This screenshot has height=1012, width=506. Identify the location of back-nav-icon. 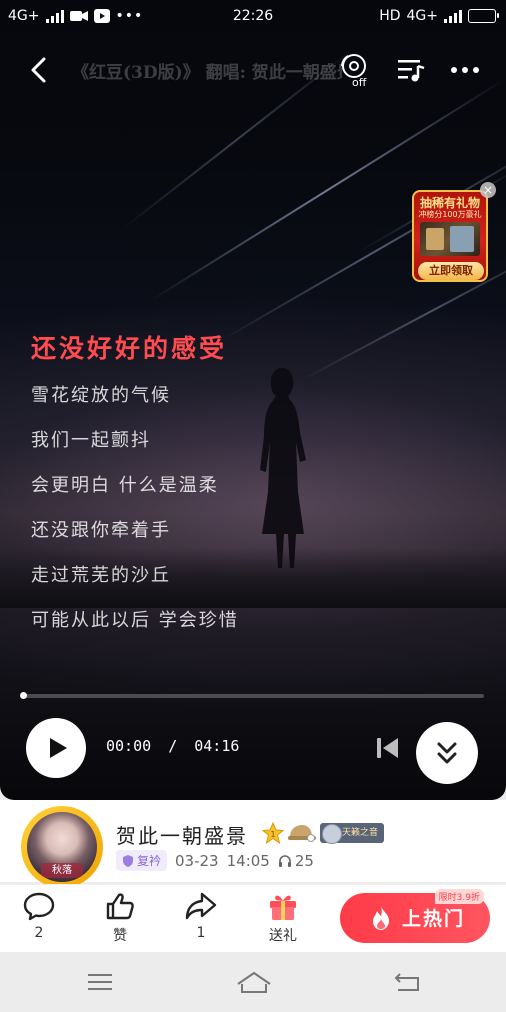
(408, 982).